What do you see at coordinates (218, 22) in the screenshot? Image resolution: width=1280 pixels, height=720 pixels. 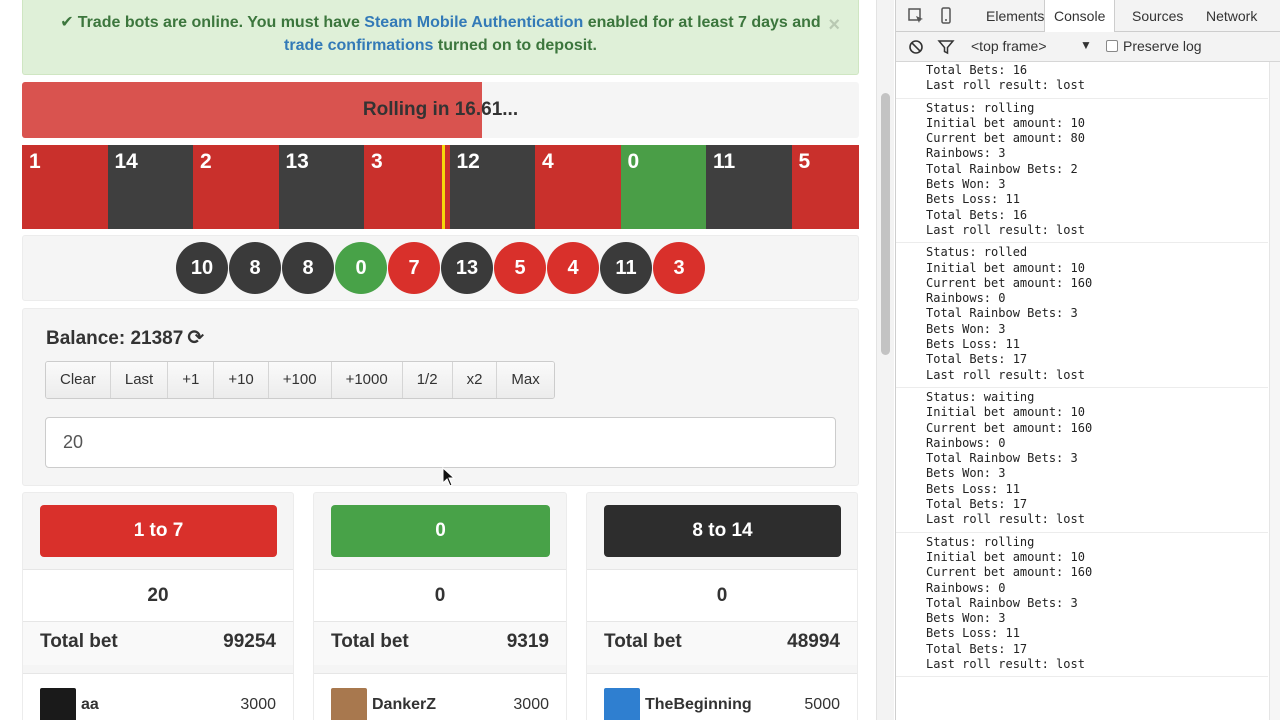 I see `alert-text-1: Trade bots are online. You must have` at bounding box center [218, 22].